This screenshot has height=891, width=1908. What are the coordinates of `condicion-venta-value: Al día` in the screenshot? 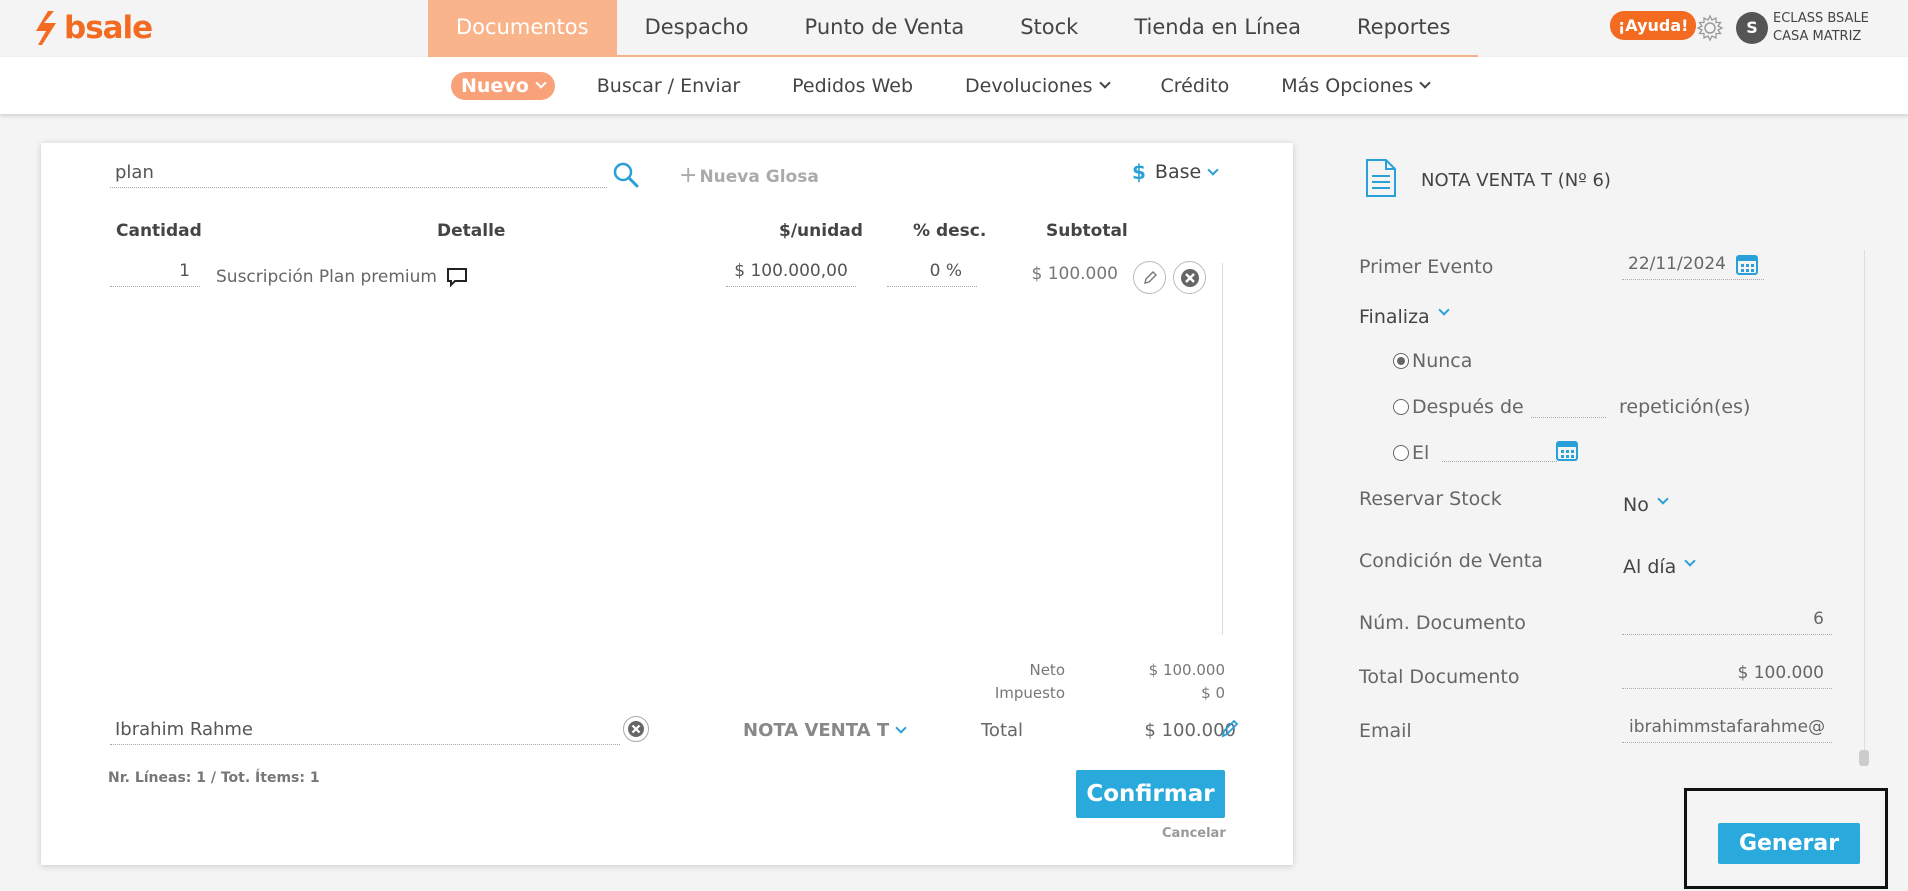 It's located at (1650, 567).